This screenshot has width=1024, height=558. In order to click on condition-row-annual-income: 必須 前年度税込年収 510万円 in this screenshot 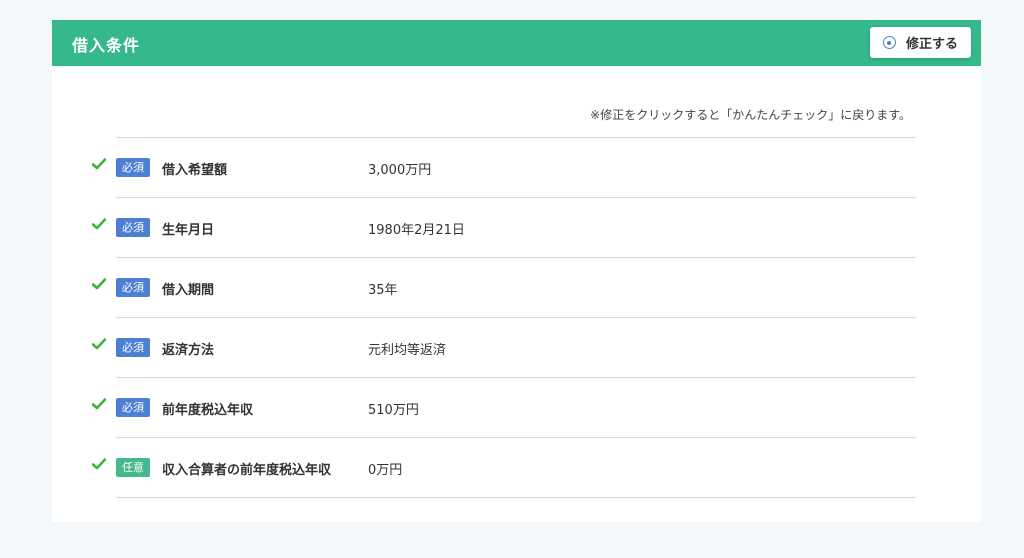, I will do `click(504, 408)`.